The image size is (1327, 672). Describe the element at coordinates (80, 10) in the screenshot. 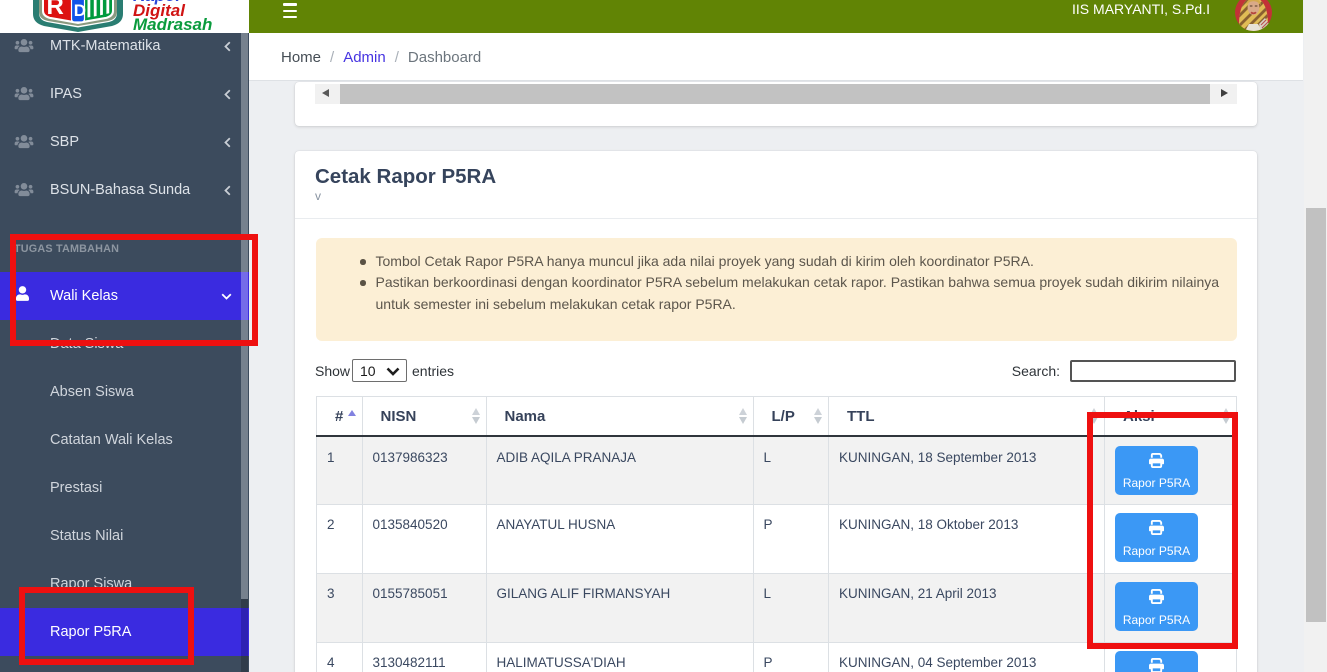

I see `svg-text: D` at that location.